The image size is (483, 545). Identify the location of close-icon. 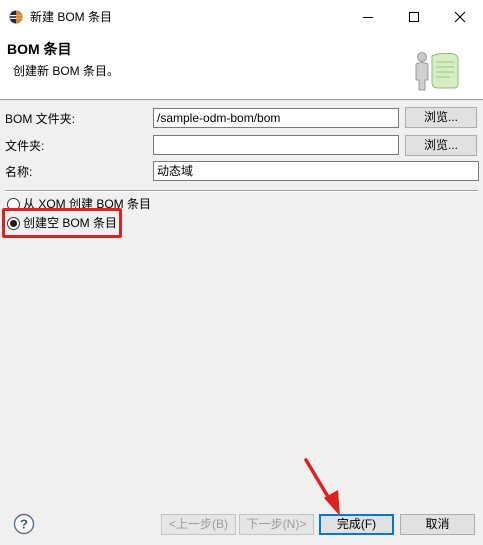
(460, 17).